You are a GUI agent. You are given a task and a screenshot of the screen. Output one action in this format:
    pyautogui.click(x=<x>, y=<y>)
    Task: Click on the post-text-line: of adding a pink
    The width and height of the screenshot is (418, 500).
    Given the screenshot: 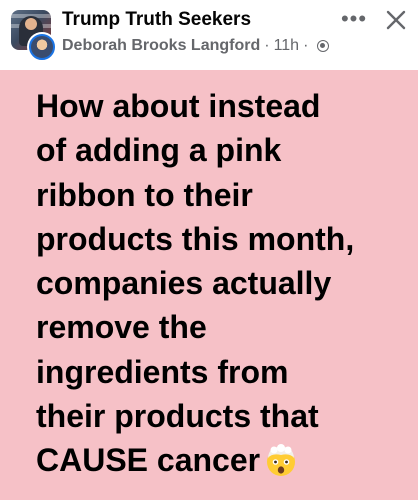 What is the action you would take?
    pyautogui.click(x=159, y=150)
    